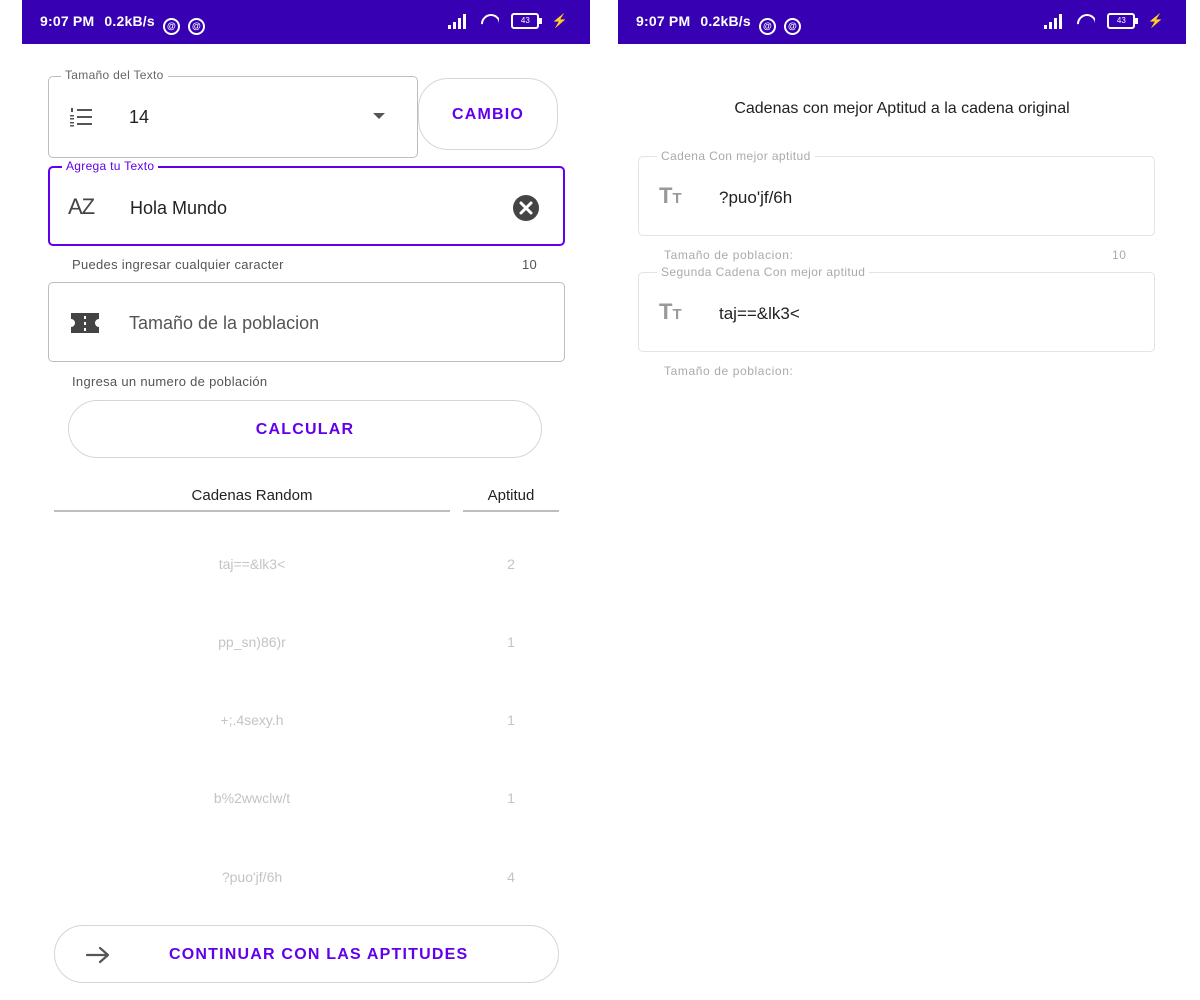 This screenshot has width=1200, height=1000. I want to click on text-size-label: Tamaño del Texto, so click(114, 75).